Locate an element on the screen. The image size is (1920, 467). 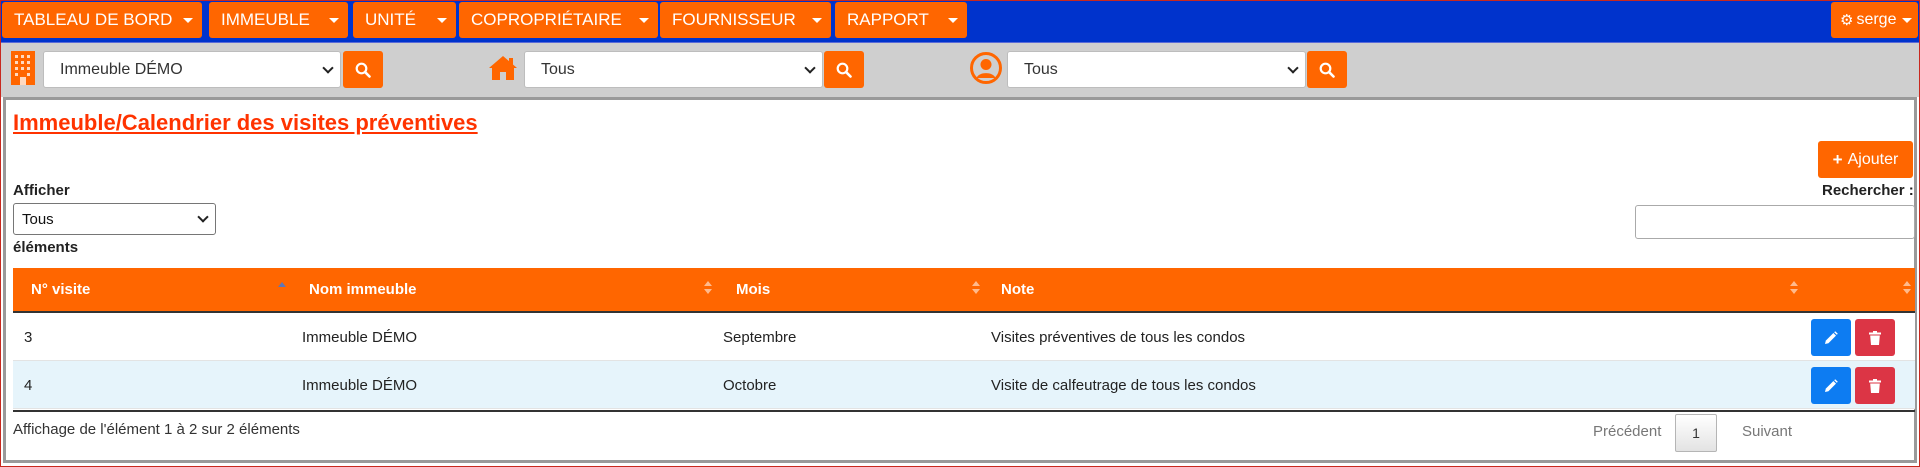
column-header-actions is located at coordinates (1858, 289).